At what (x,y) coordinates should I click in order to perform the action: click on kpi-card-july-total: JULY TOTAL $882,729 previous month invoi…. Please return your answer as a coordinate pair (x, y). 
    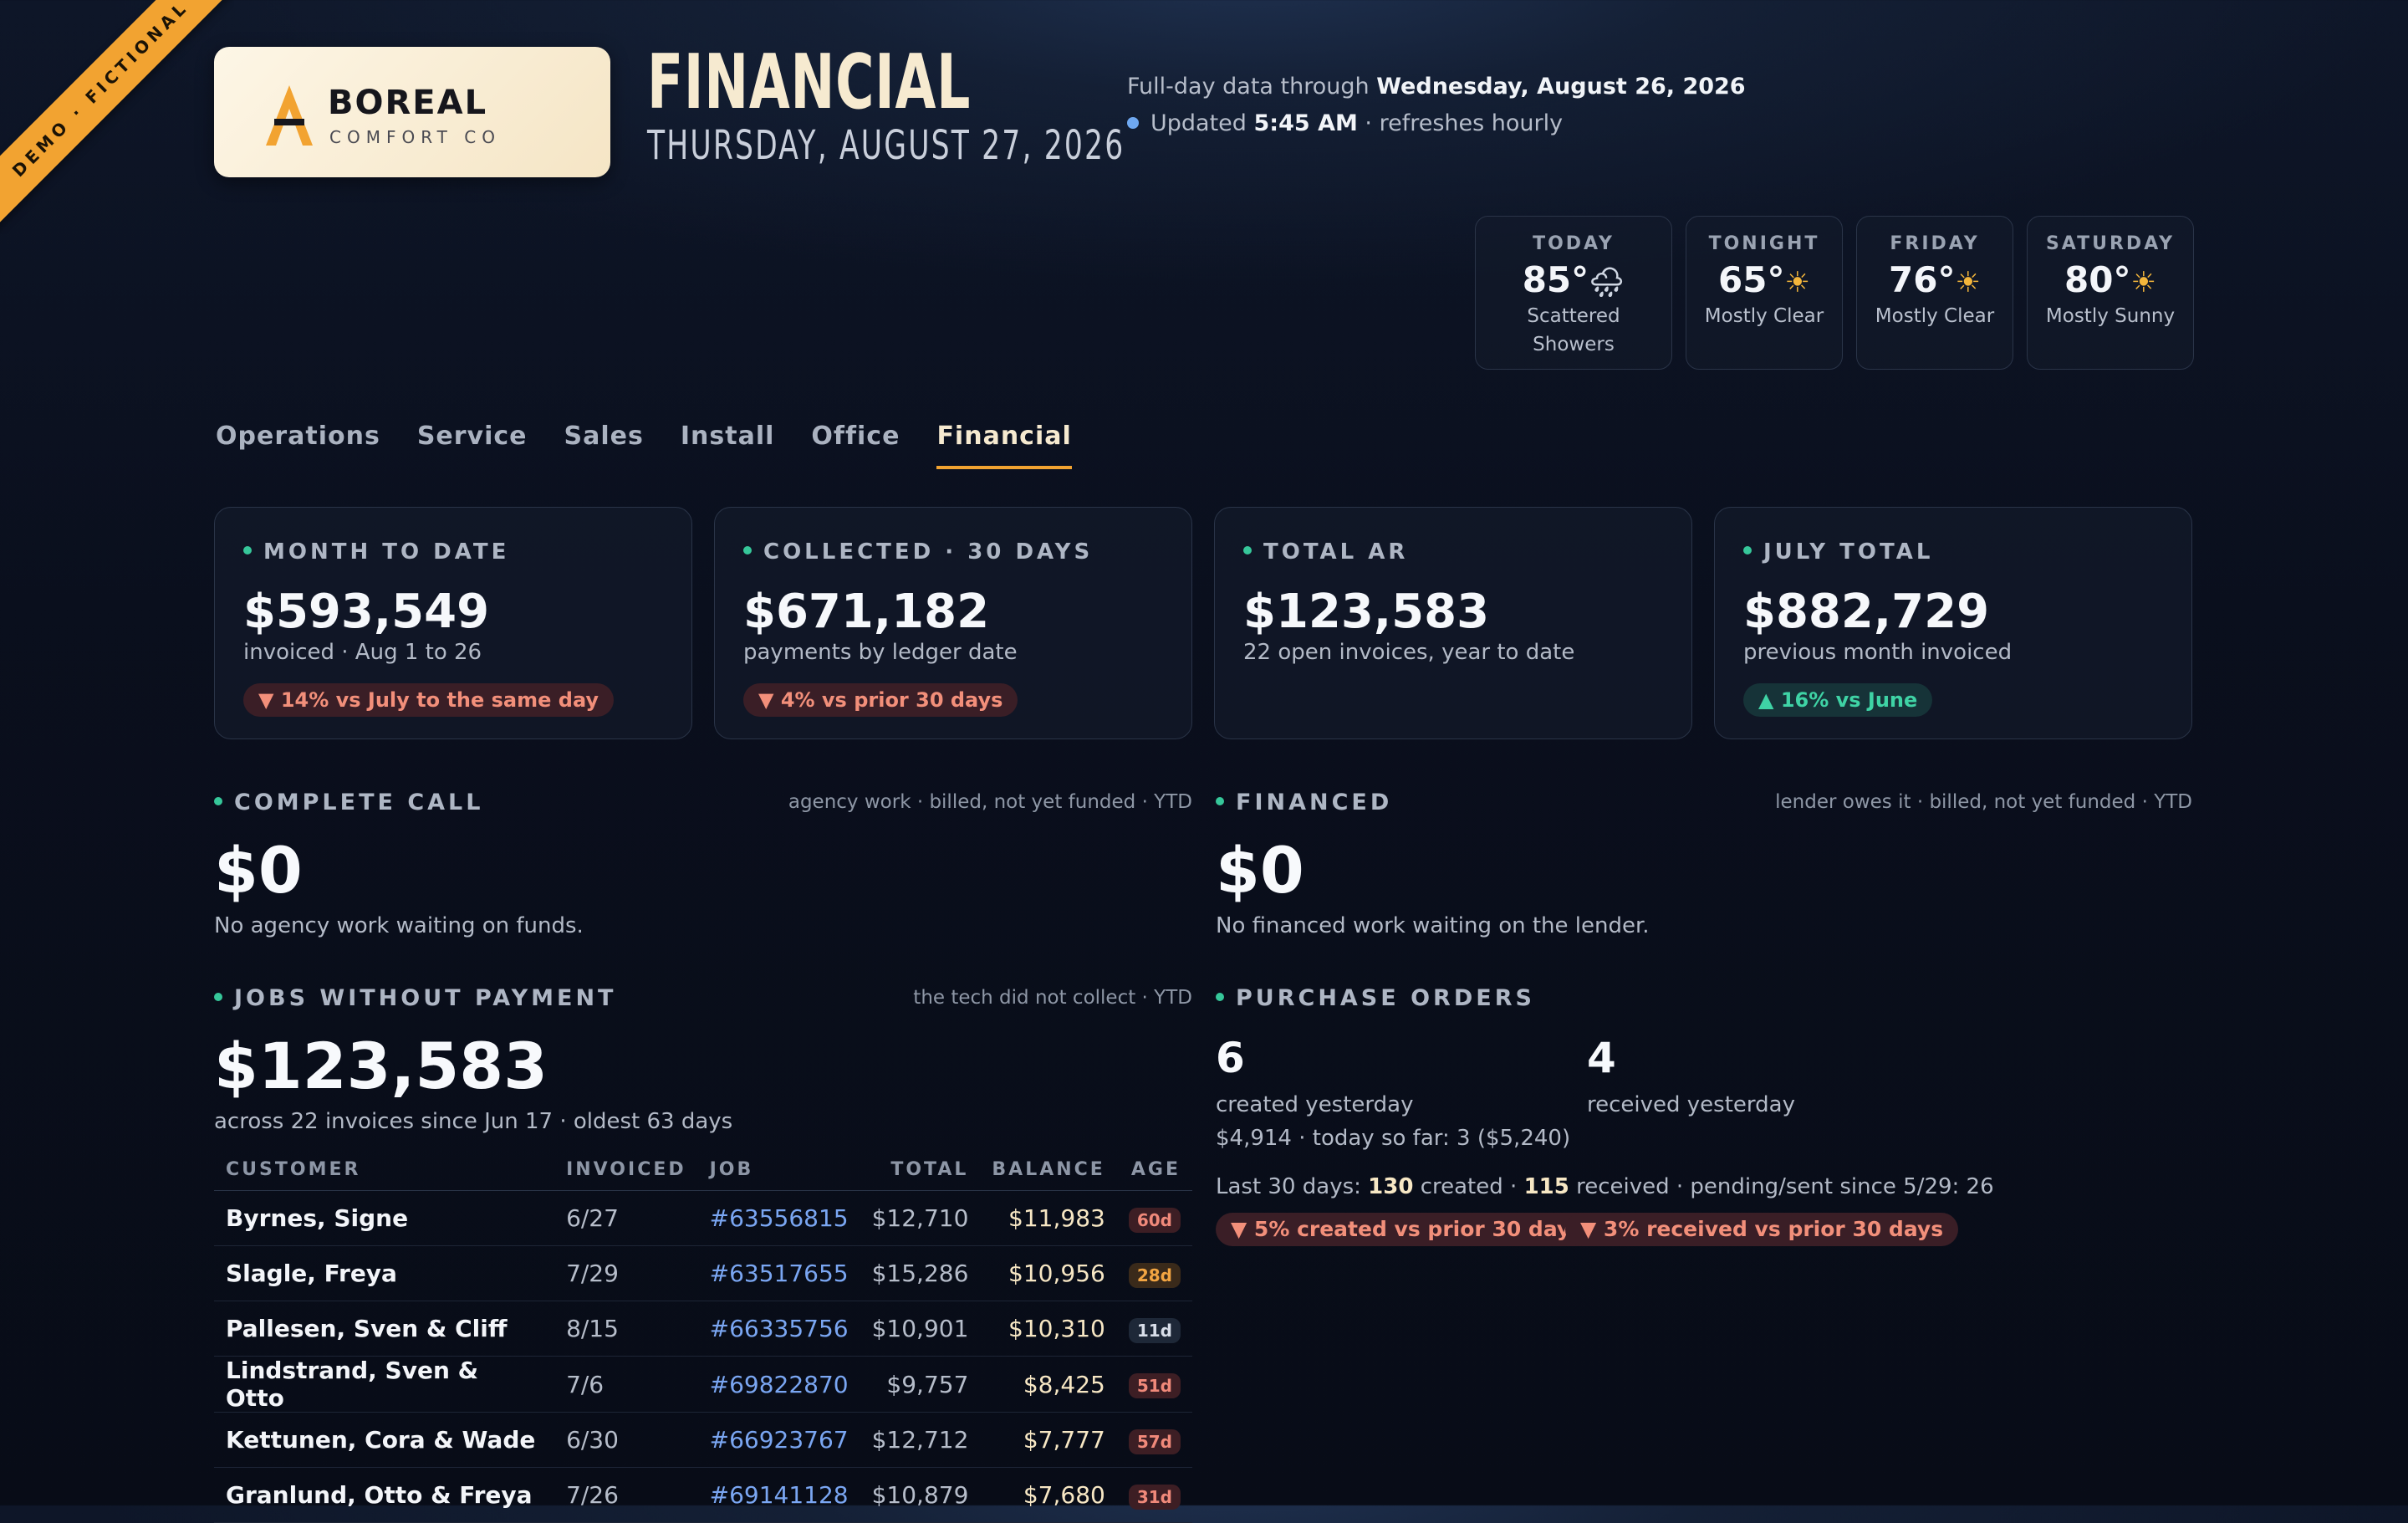
    Looking at the image, I should click on (1953, 623).